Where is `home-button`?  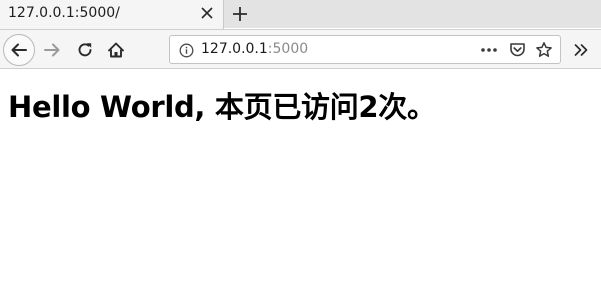 home-button is located at coordinates (116, 50).